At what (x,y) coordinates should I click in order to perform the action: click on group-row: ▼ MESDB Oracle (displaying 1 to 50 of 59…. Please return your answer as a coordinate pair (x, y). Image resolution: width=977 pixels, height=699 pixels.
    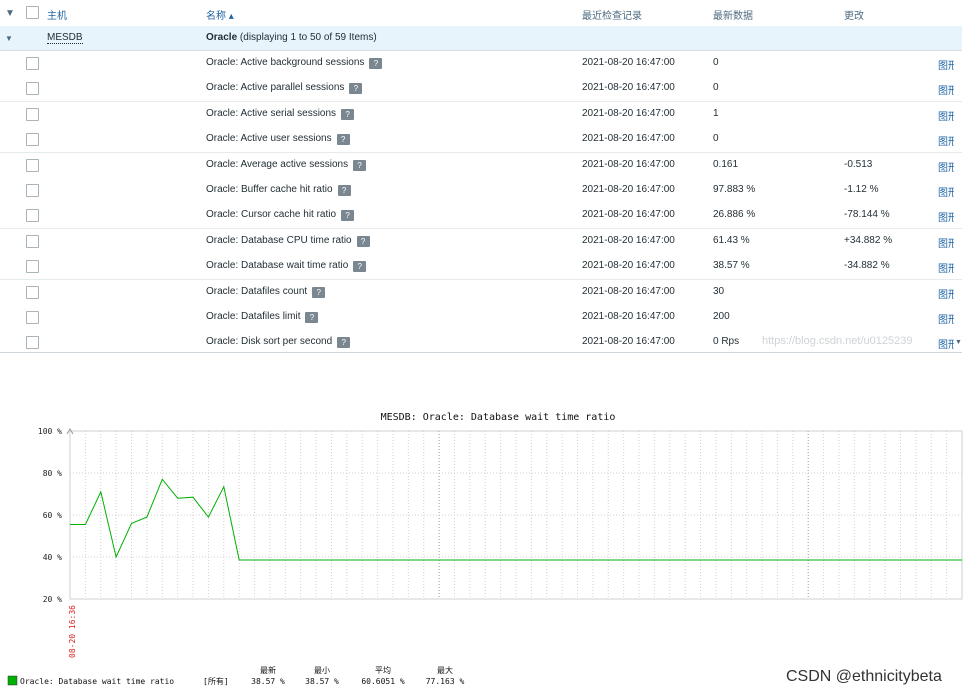
    Looking at the image, I should click on (481, 38).